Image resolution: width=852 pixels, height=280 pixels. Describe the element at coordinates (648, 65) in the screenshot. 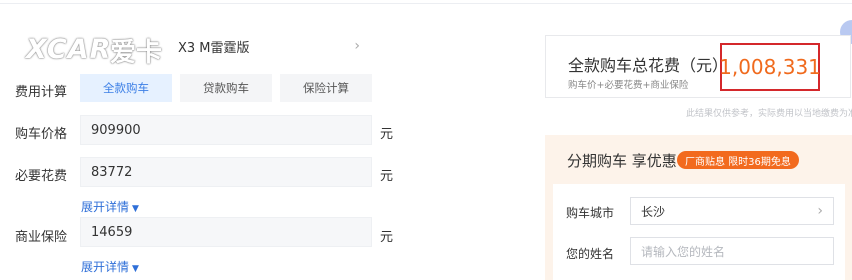

I see `total-cost-title: 全款购车总花费（元）` at that location.